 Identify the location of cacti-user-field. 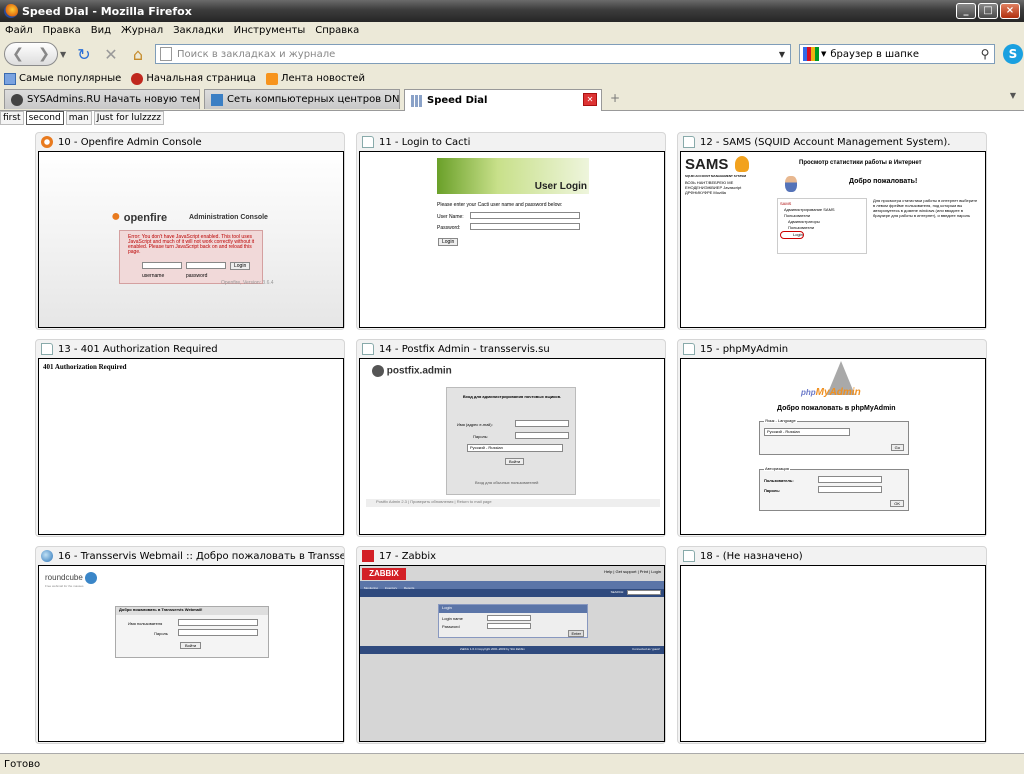
(525, 215).